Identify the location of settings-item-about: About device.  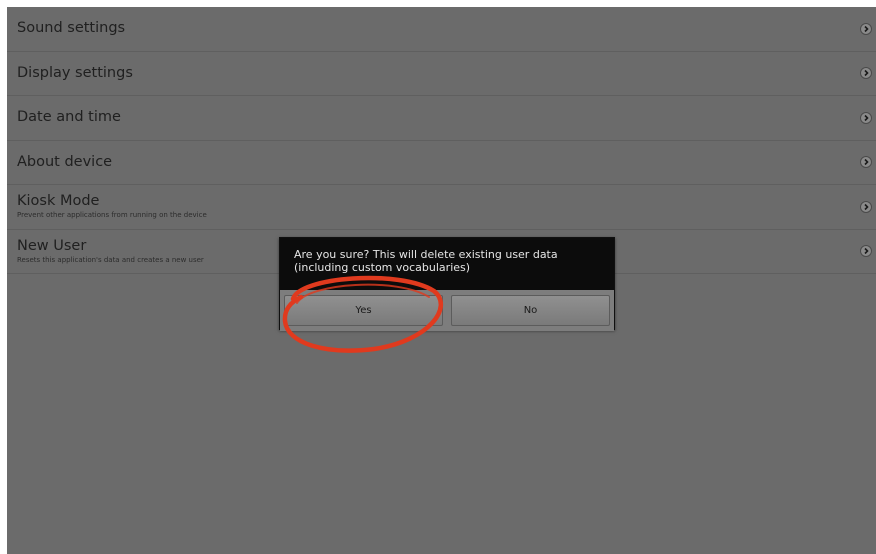
(441, 163).